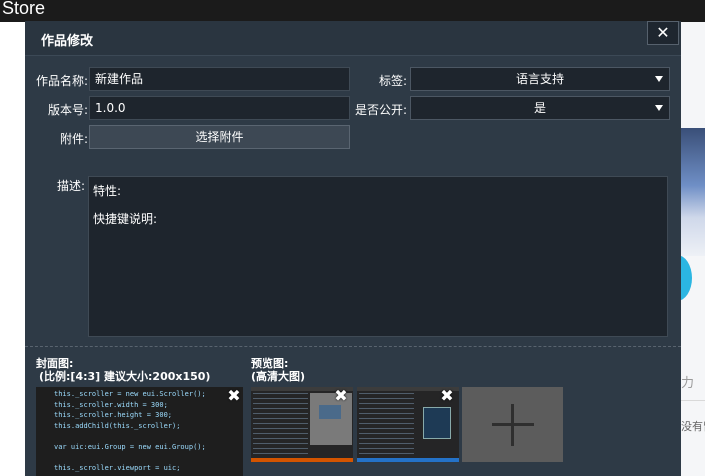 Image resolution: width=705 pixels, height=476 pixels. Describe the element at coordinates (353, 38) in the screenshot. I see `dialog-header: 作品修改` at that location.